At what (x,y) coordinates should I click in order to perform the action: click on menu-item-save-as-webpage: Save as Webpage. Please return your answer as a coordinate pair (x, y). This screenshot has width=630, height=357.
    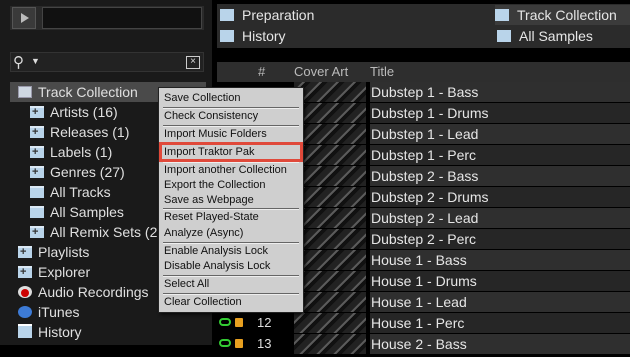
    Looking at the image, I should click on (209, 200).